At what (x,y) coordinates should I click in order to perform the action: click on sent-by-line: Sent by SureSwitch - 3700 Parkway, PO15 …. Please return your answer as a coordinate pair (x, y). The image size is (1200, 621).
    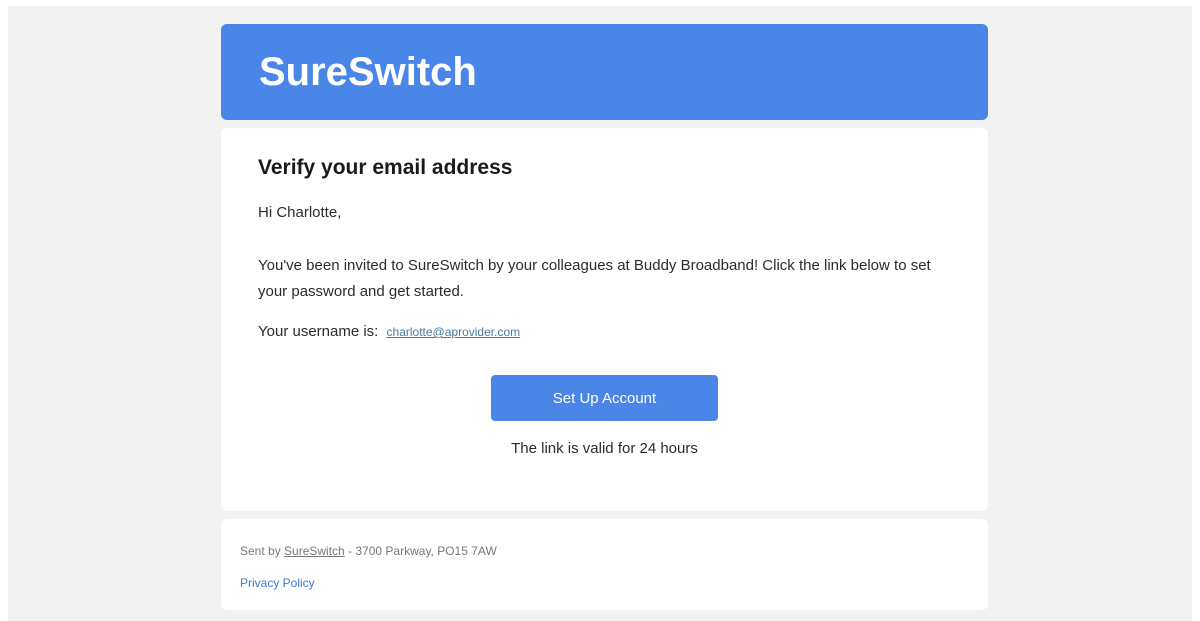
    Looking at the image, I should click on (368, 551).